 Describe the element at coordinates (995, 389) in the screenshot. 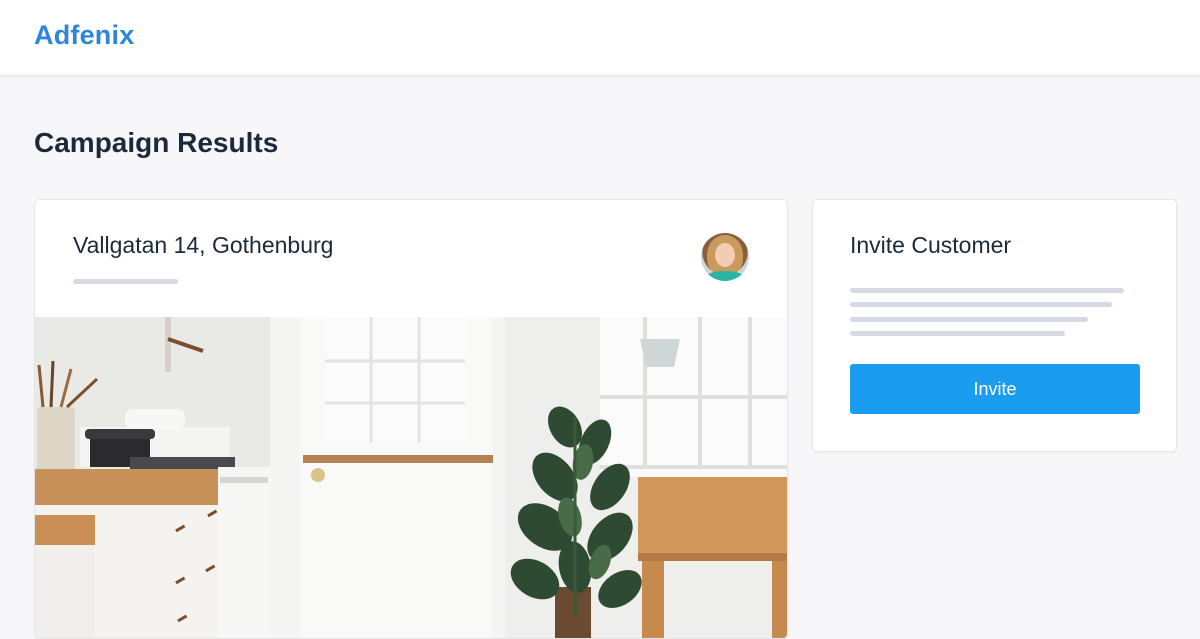

I see `invite-button: Invite` at that location.